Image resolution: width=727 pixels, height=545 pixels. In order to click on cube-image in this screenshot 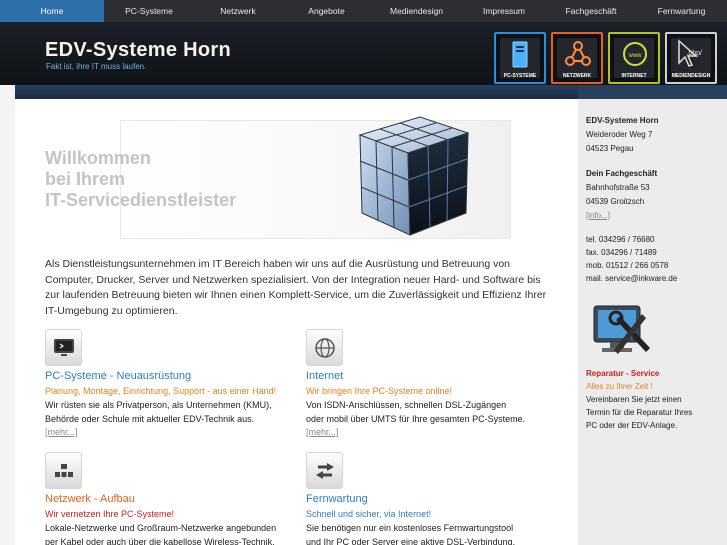, I will do `click(414, 176)`.